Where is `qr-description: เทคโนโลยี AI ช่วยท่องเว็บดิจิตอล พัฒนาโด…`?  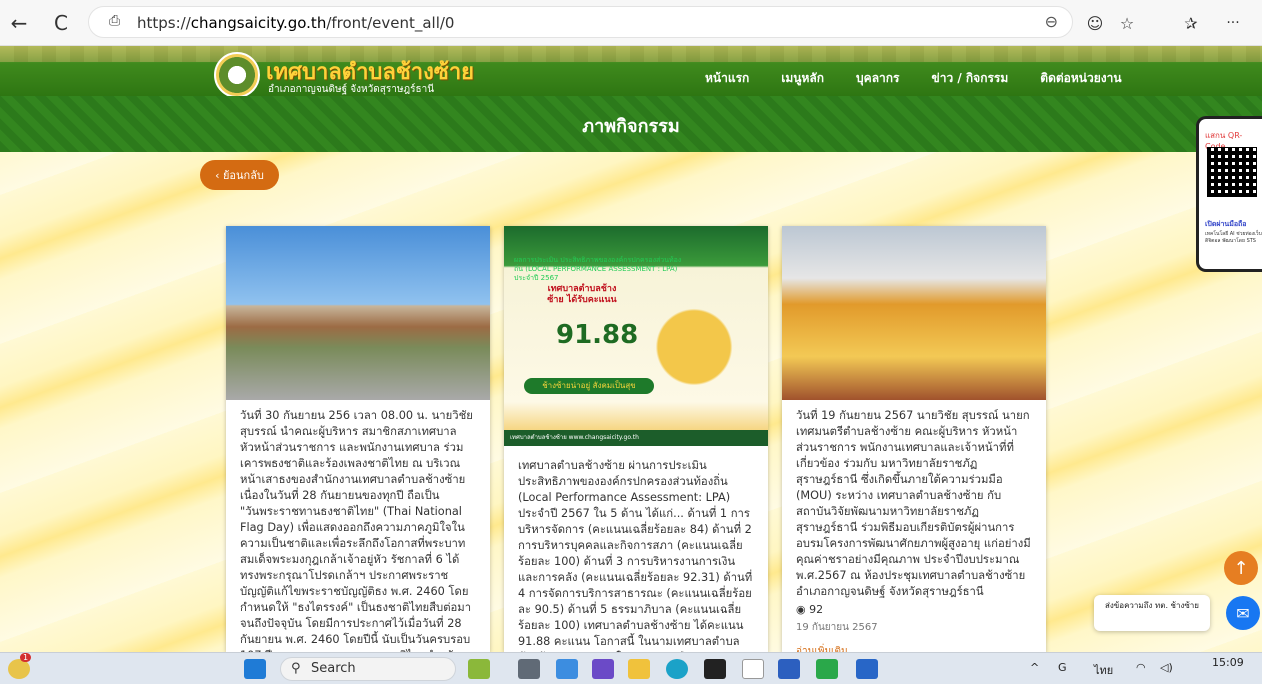 qr-description: เทคโนโลยี AI ช่วยท่องเว็บดิจิตอล พัฒนาโด… is located at coordinates (1233, 237).